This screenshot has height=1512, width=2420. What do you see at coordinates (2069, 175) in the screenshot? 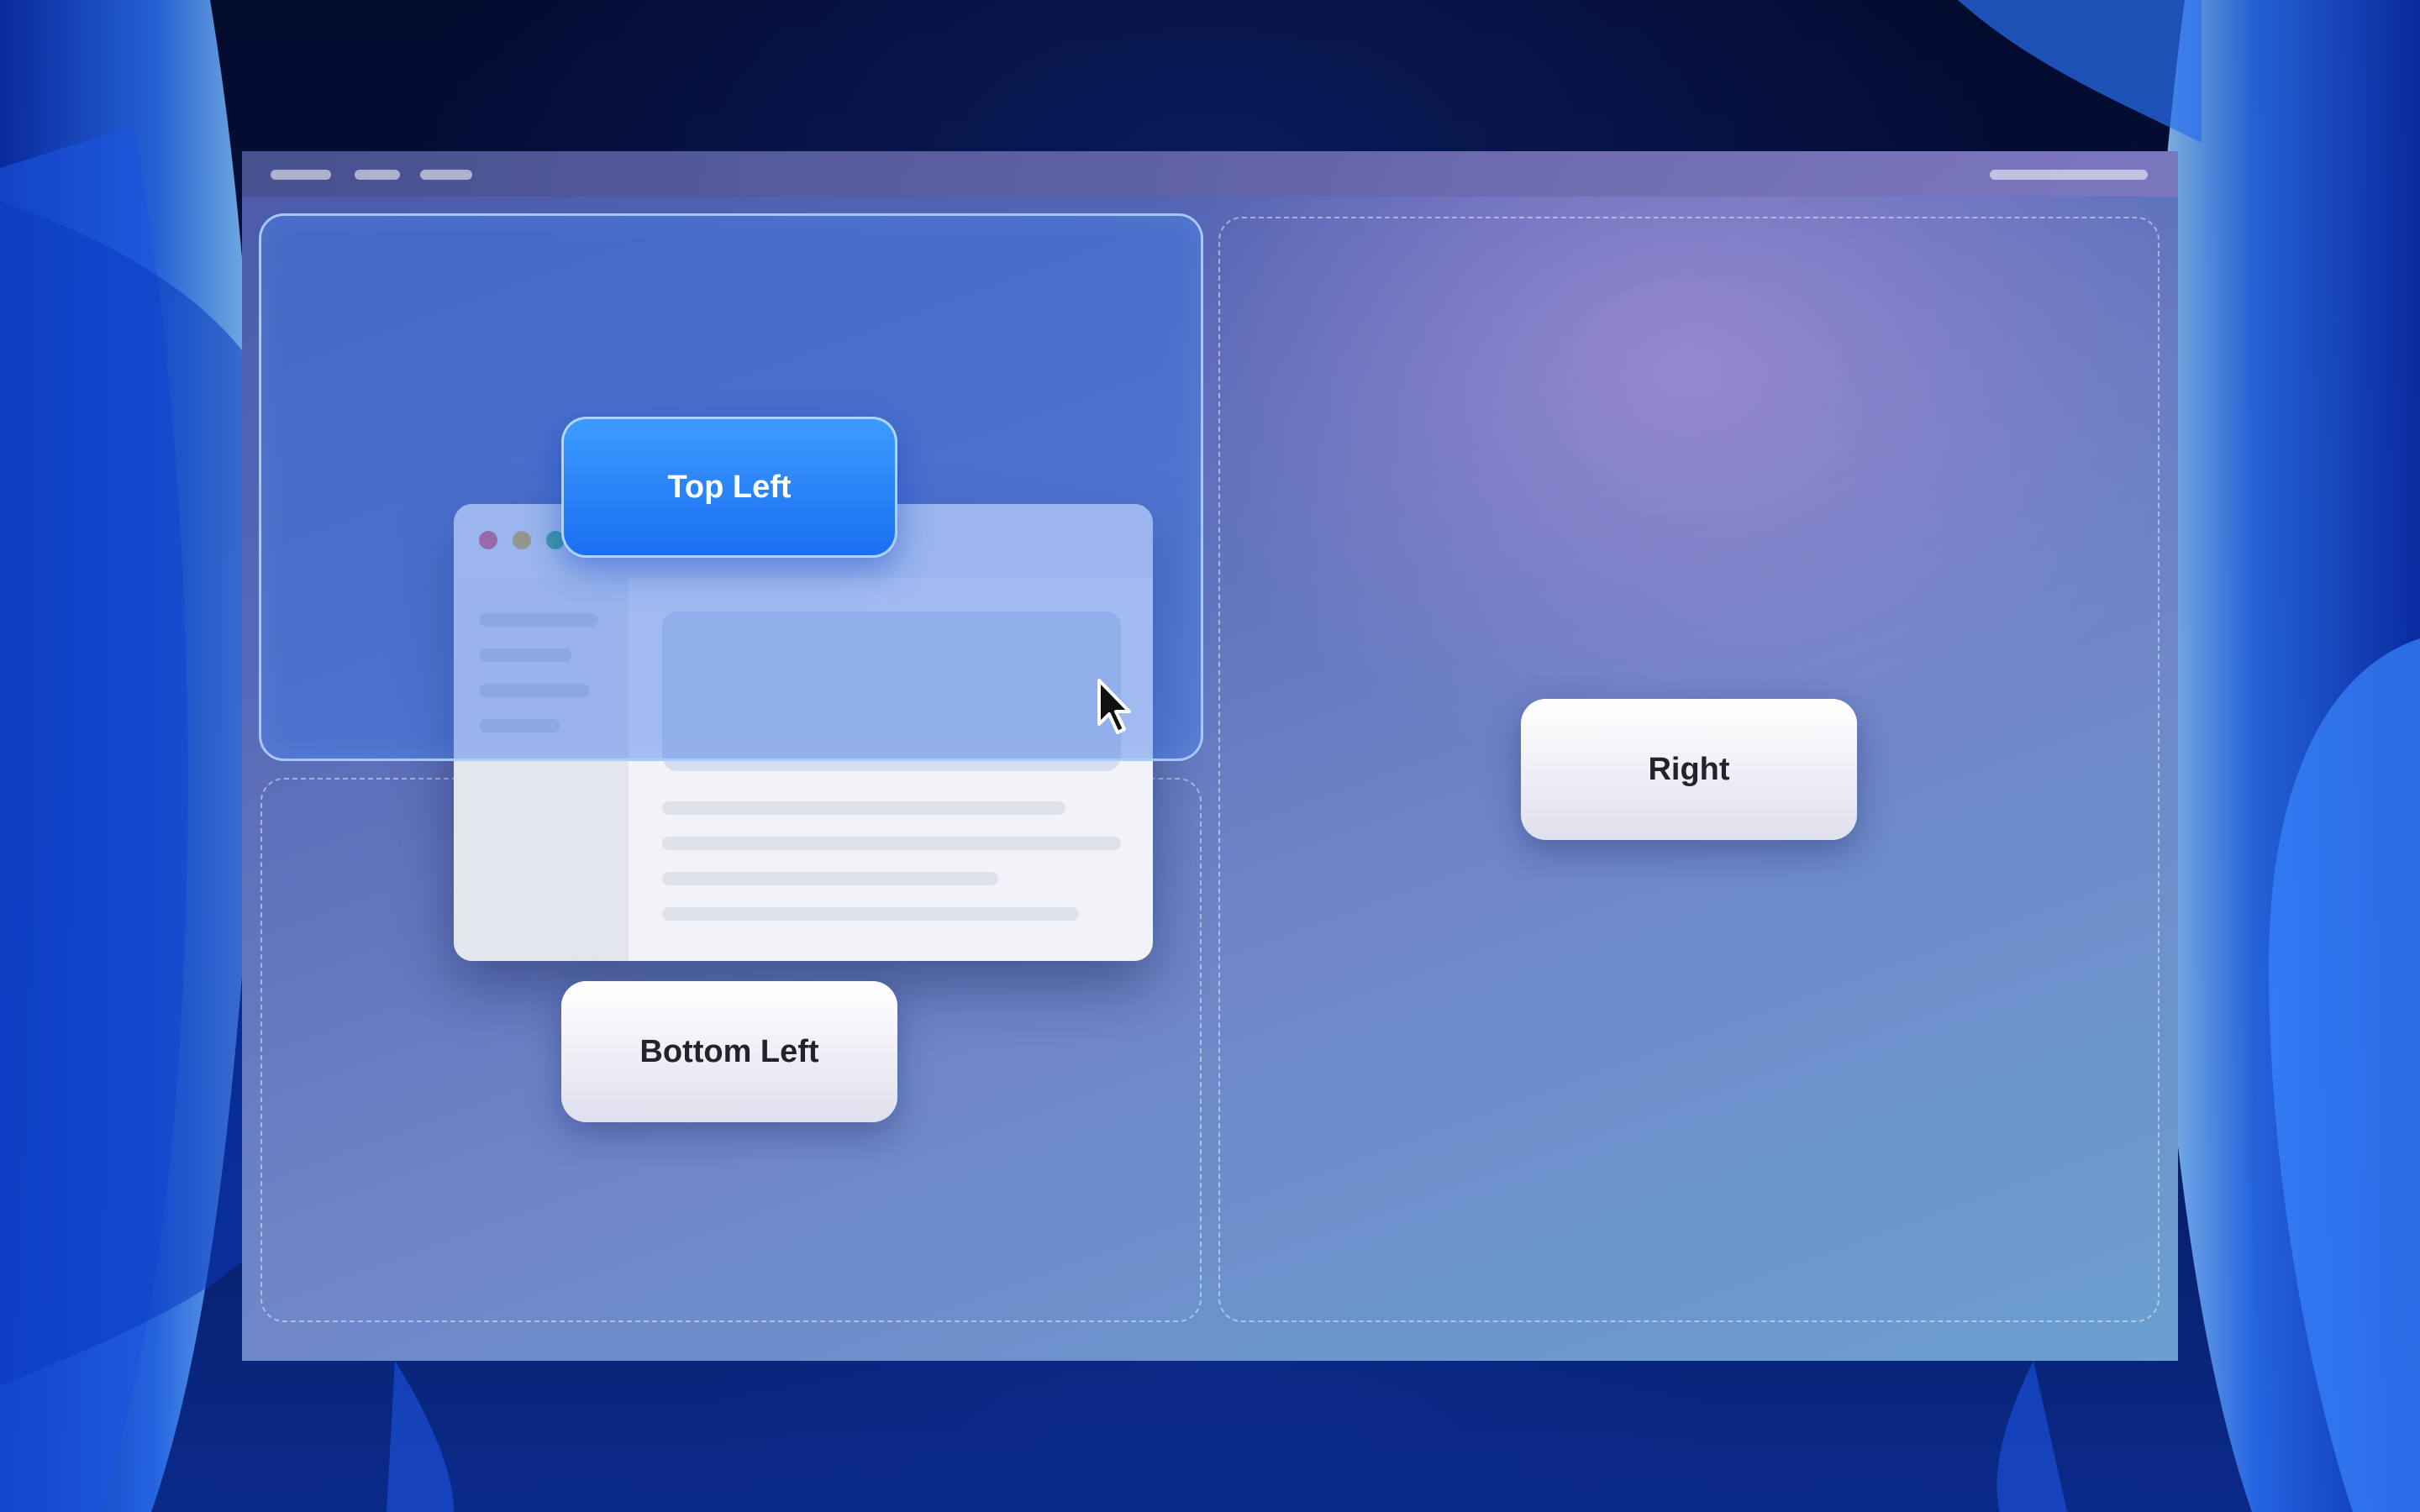
I see `menu-bar-status` at bounding box center [2069, 175].